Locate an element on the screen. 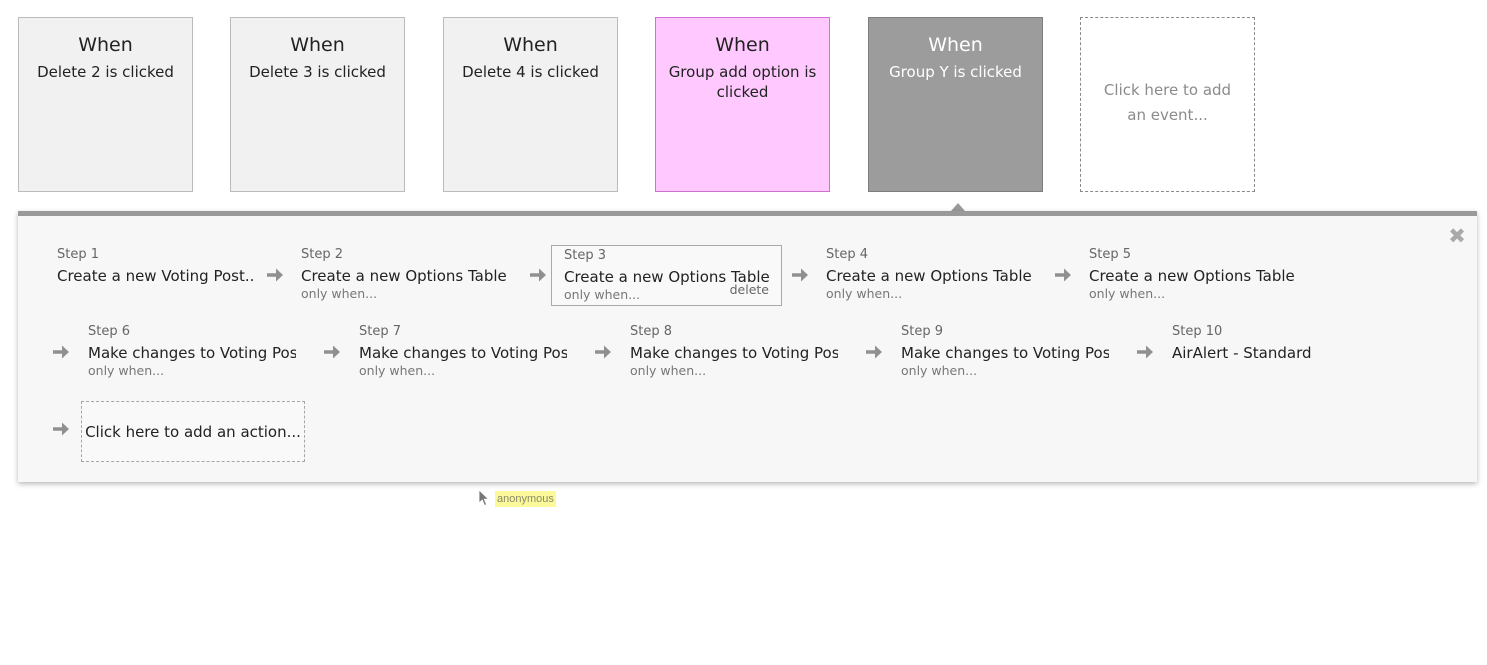 This screenshot has width=1487, height=665. workflow-step-10: Step 10 AirAlert - Standard is located at coordinates (1270, 352).